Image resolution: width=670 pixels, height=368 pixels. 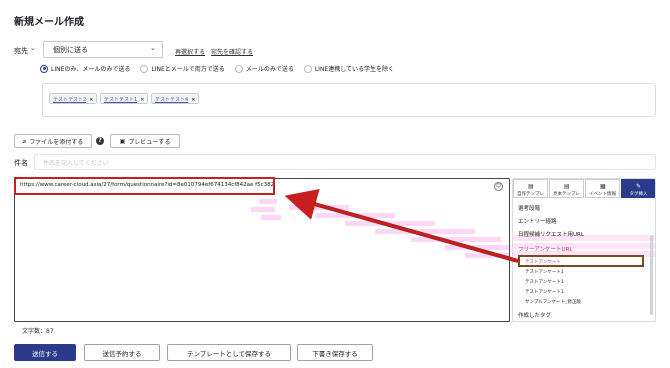 What do you see at coordinates (45, 352) in the screenshot?
I see `send-button: 送信する` at bounding box center [45, 352].